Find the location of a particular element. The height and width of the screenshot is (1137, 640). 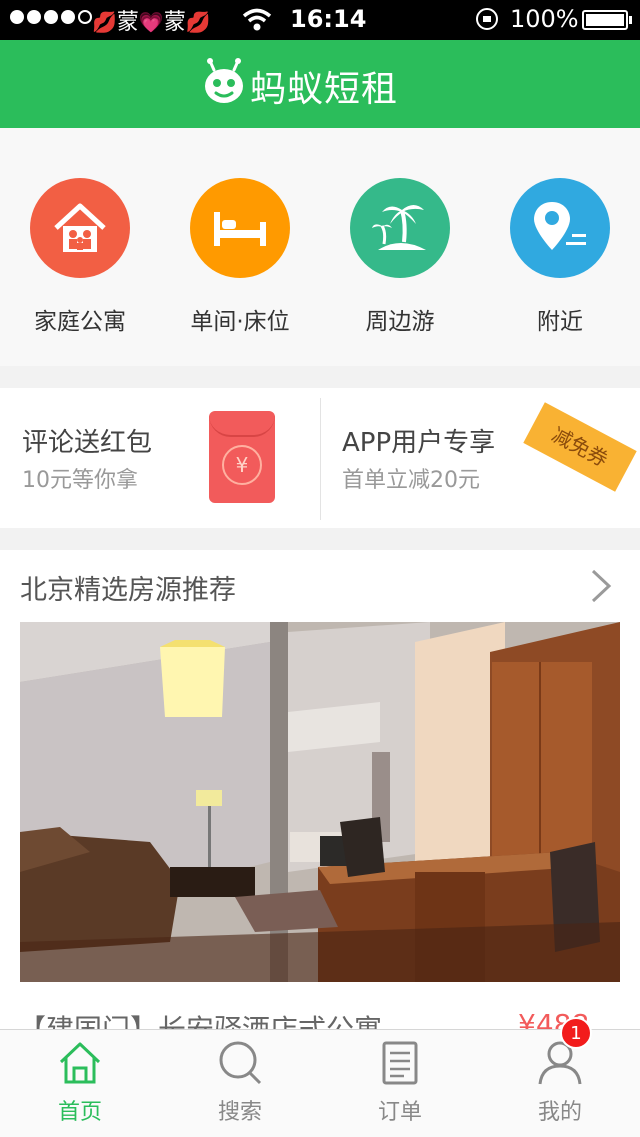

category-family-apartment: 家庭公寓 is located at coordinates (80, 263).